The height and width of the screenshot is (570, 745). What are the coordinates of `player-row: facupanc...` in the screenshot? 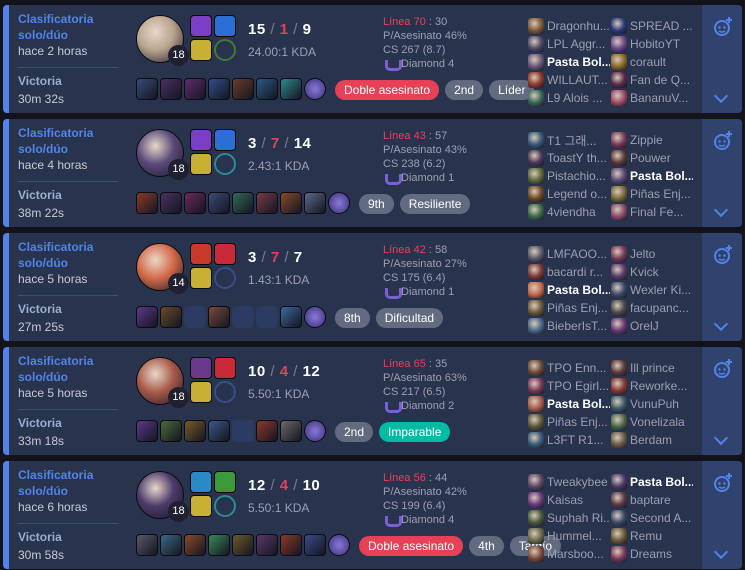 It's located at (652, 308).